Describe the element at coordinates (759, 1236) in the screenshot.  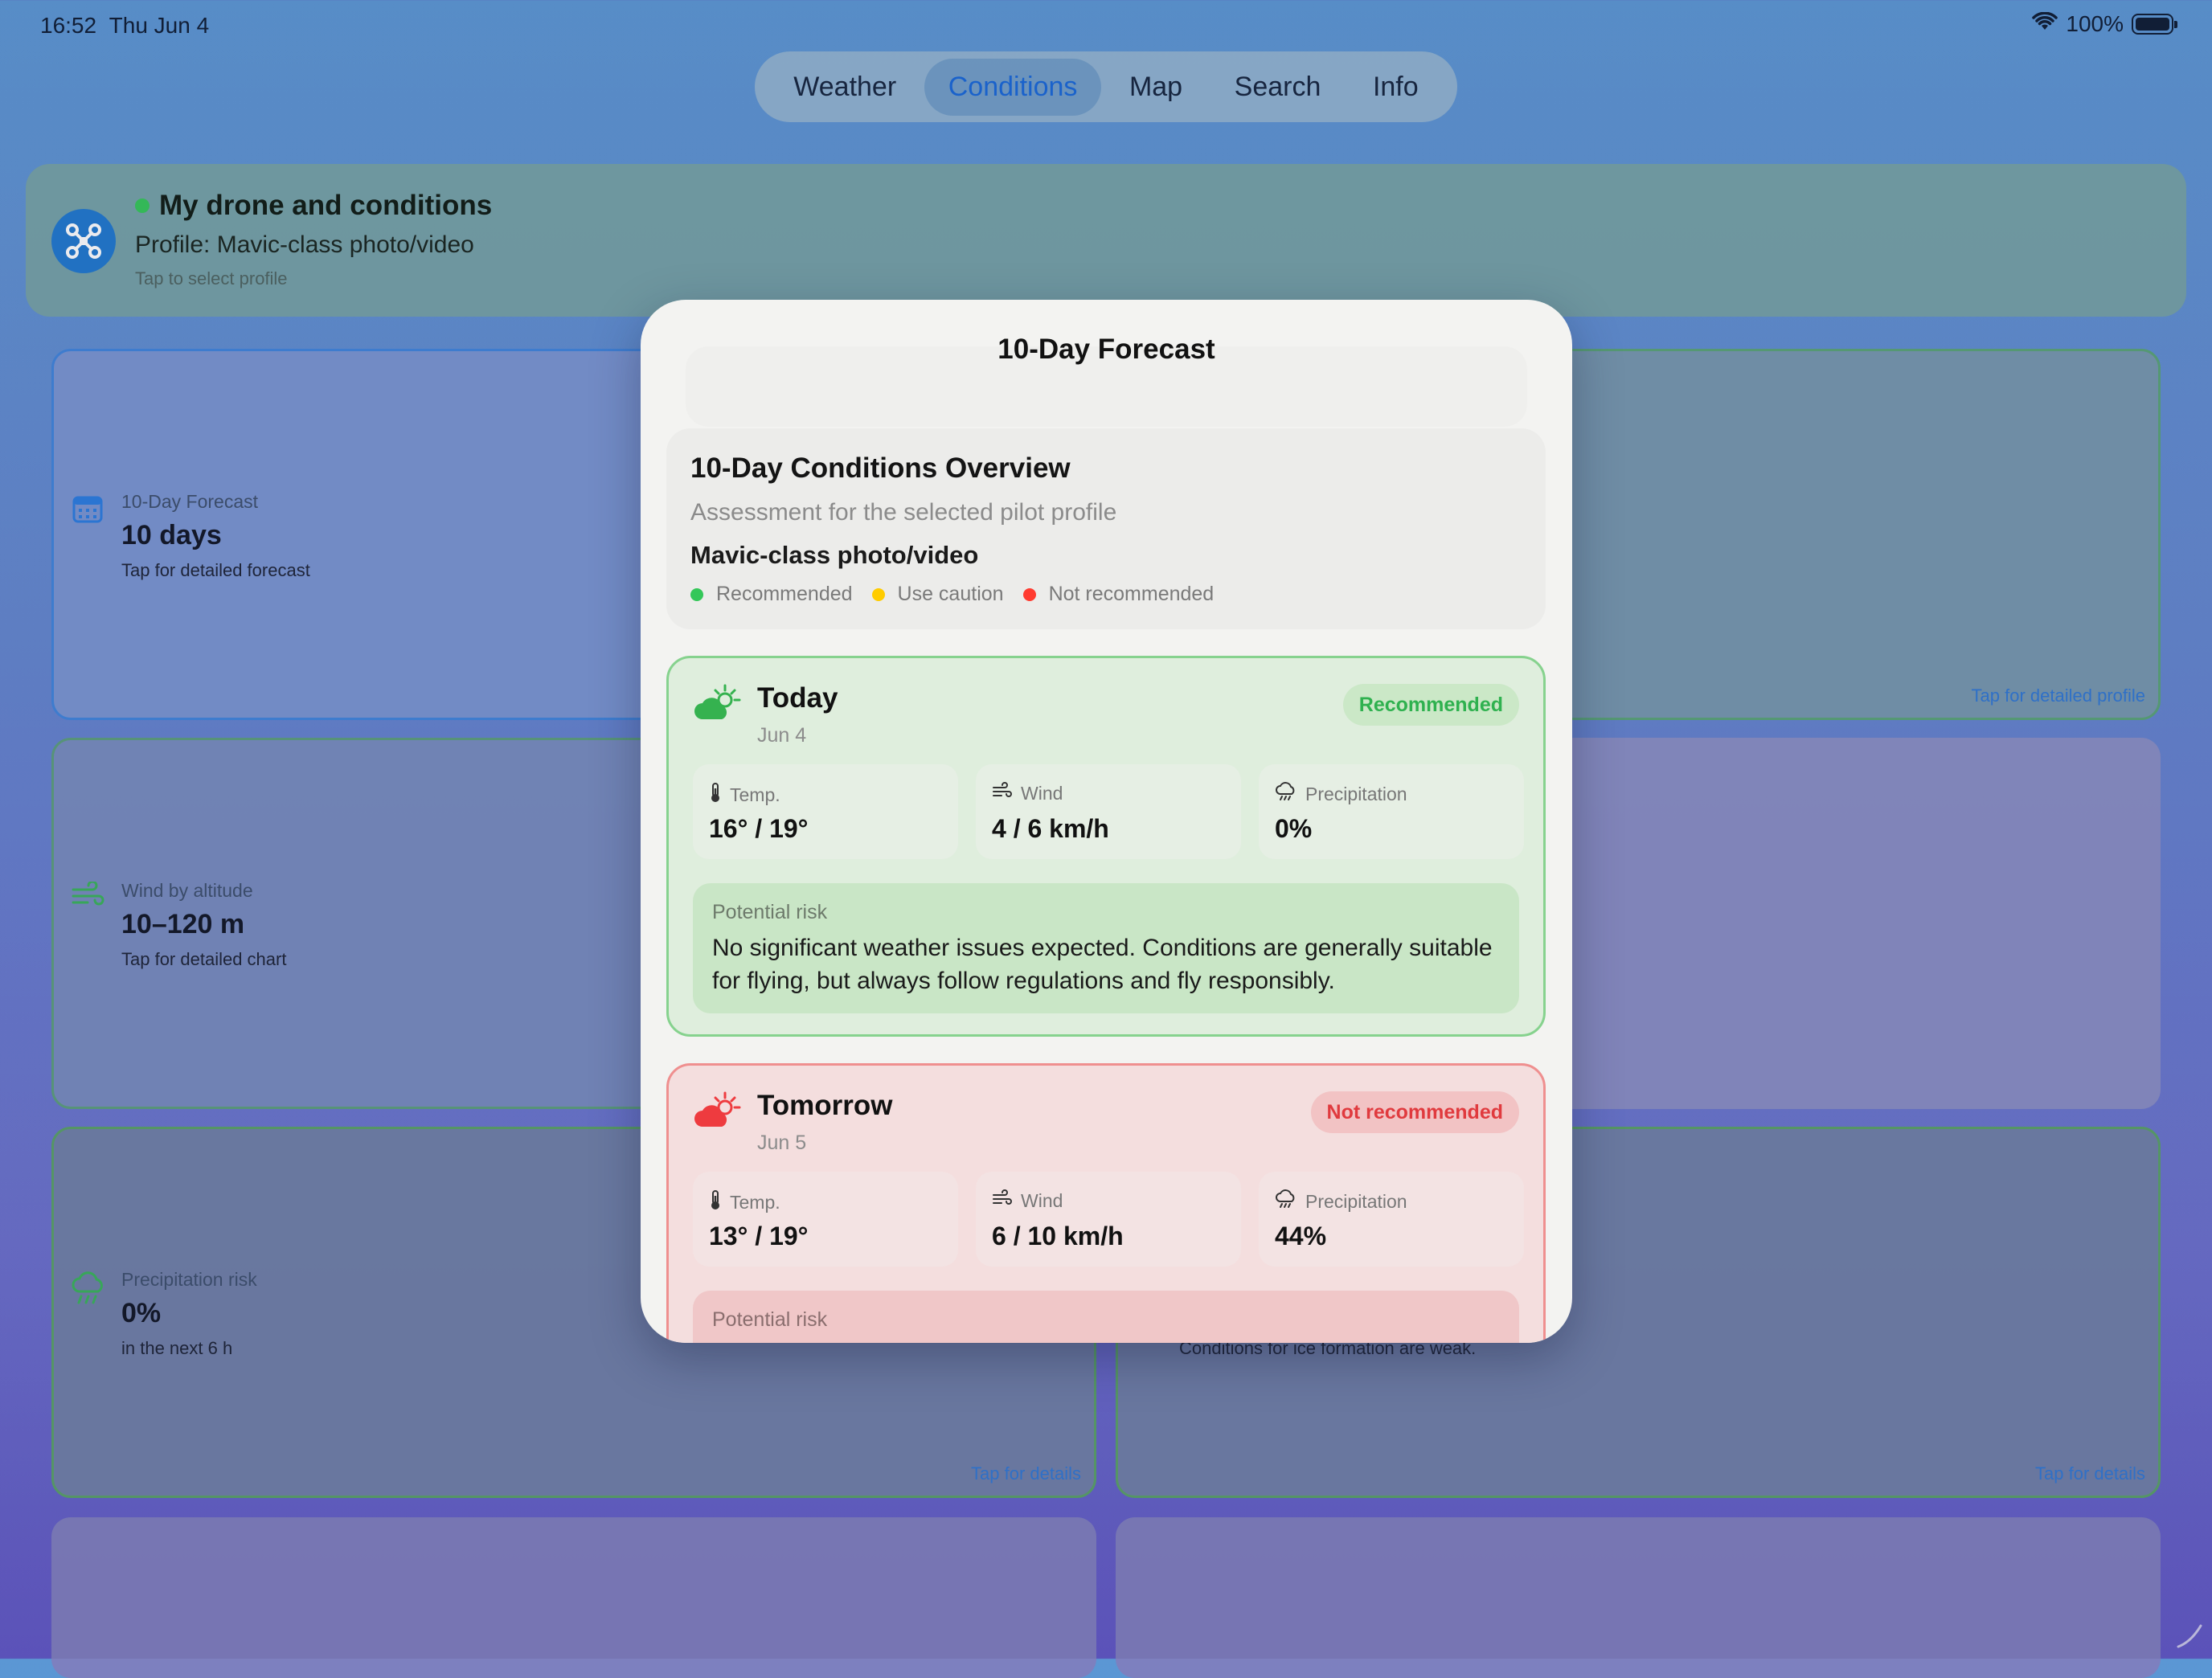
I see `metric-value: 13° / 19°` at that location.